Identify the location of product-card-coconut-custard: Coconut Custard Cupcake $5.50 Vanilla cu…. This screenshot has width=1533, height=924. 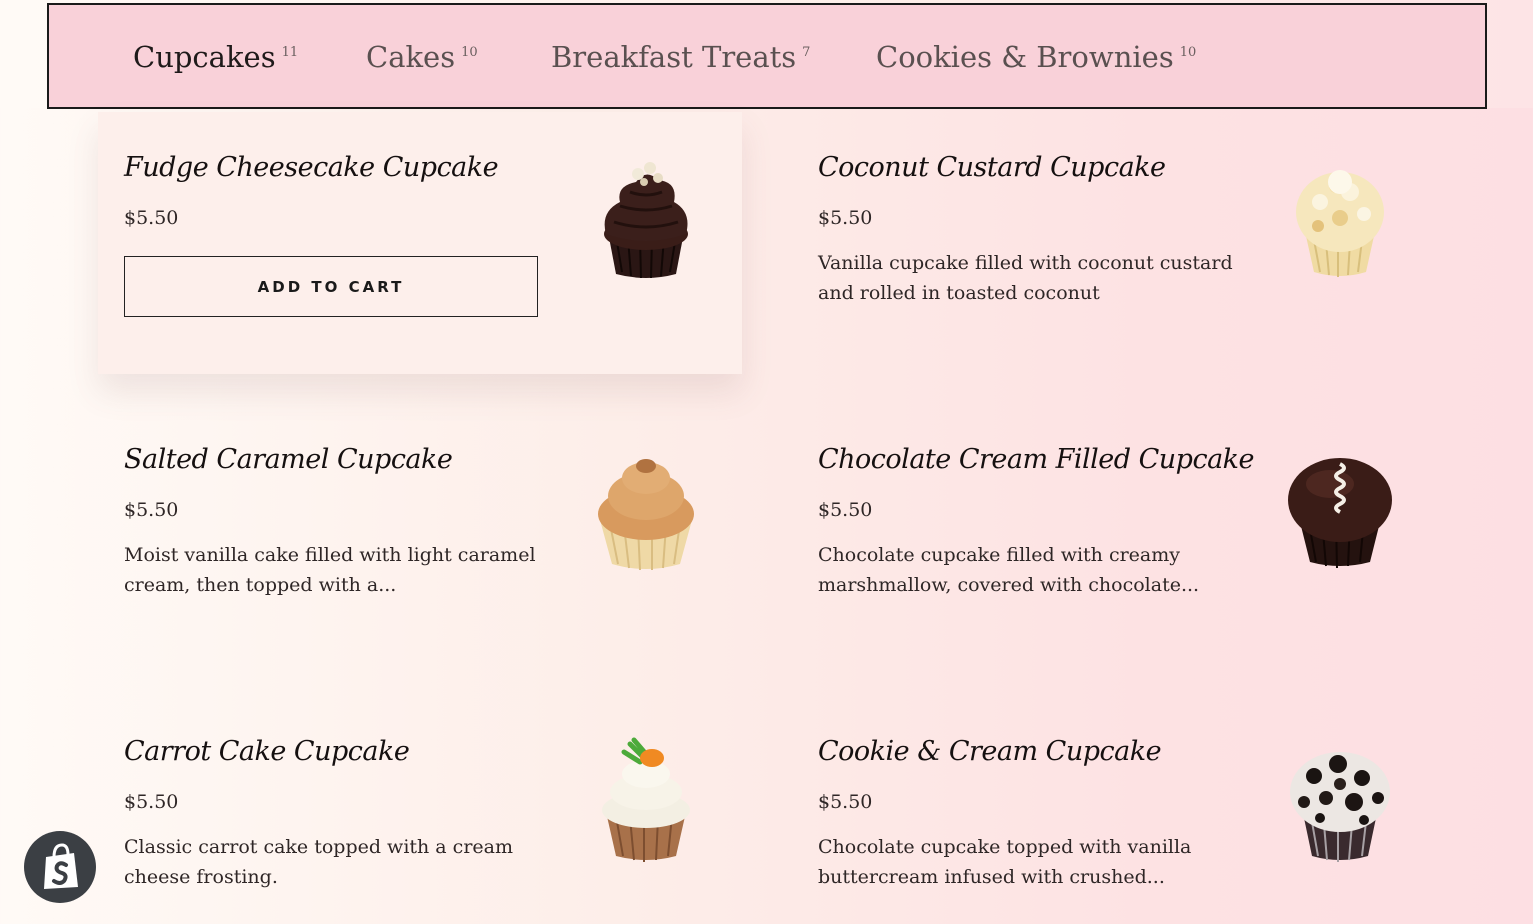
(1114, 243).